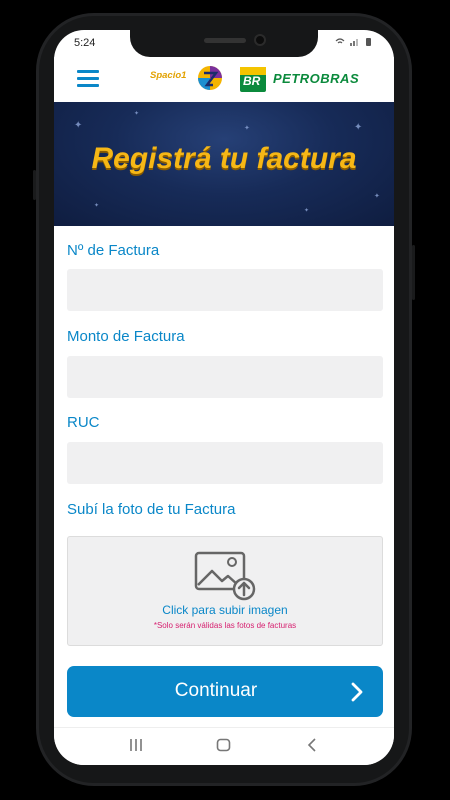  What do you see at coordinates (225, 463) in the screenshot?
I see `ruc-input` at bounding box center [225, 463].